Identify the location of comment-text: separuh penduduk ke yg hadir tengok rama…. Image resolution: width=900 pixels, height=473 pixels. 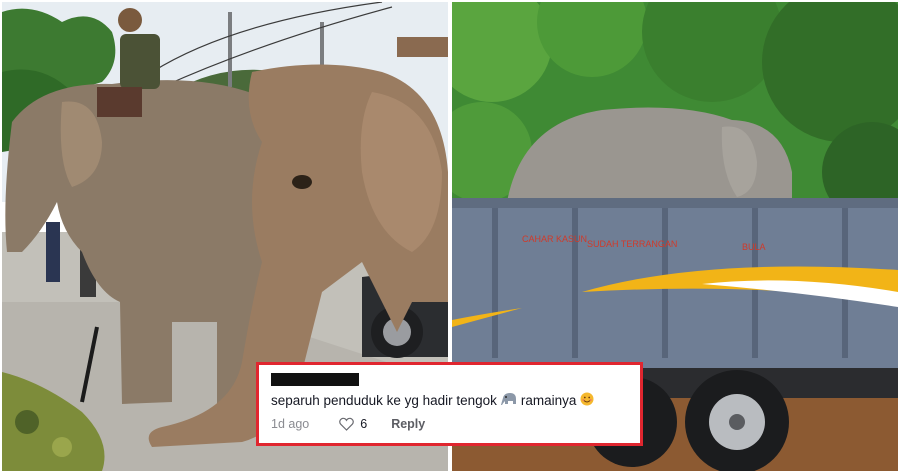
(449, 400).